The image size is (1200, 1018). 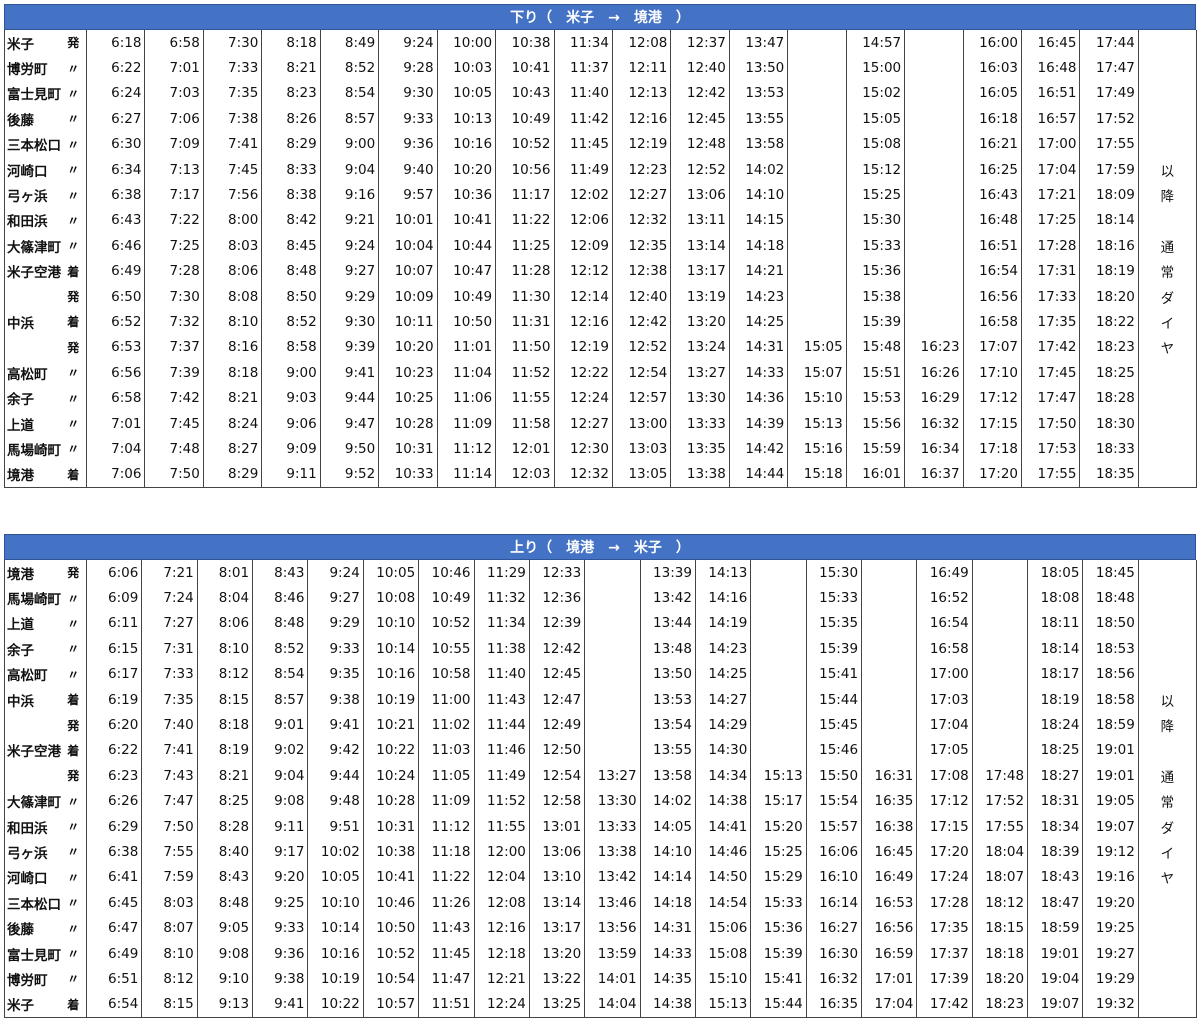 What do you see at coordinates (408, 475) in the screenshot?
I see `time-cell: 10:33` at bounding box center [408, 475].